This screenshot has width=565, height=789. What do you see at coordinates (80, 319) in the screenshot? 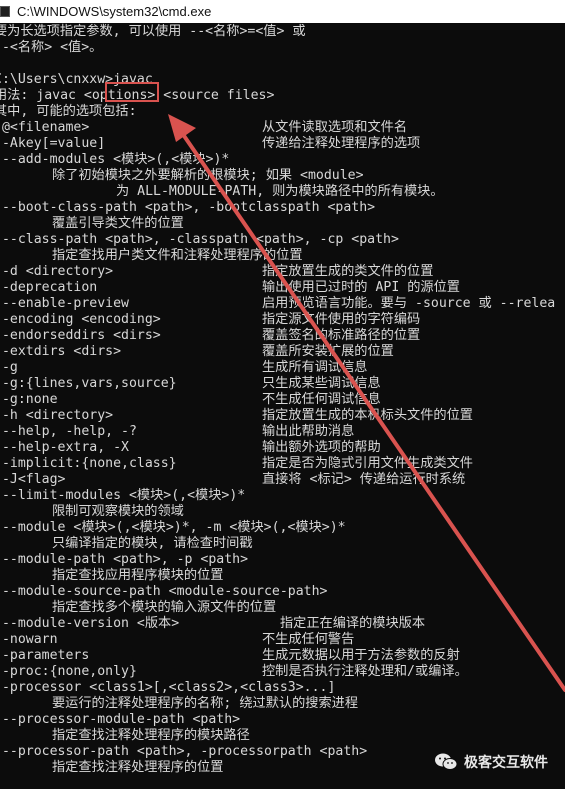
I see `option-name: -encoding <encoding>` at bounding box center [80, 319].